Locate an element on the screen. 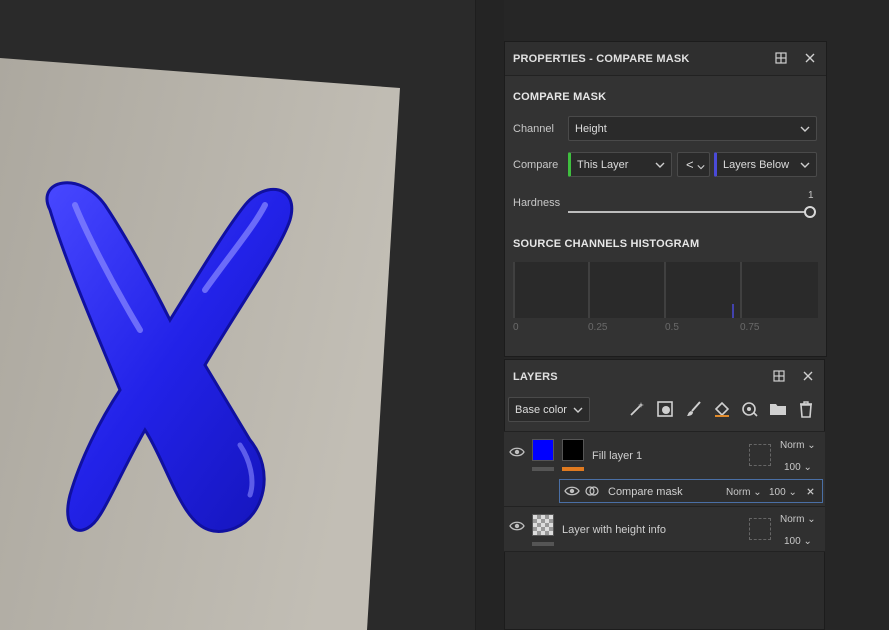 The width and height of the screenshot is (889, 630). brush-icon is located at coordinates (694, 409).